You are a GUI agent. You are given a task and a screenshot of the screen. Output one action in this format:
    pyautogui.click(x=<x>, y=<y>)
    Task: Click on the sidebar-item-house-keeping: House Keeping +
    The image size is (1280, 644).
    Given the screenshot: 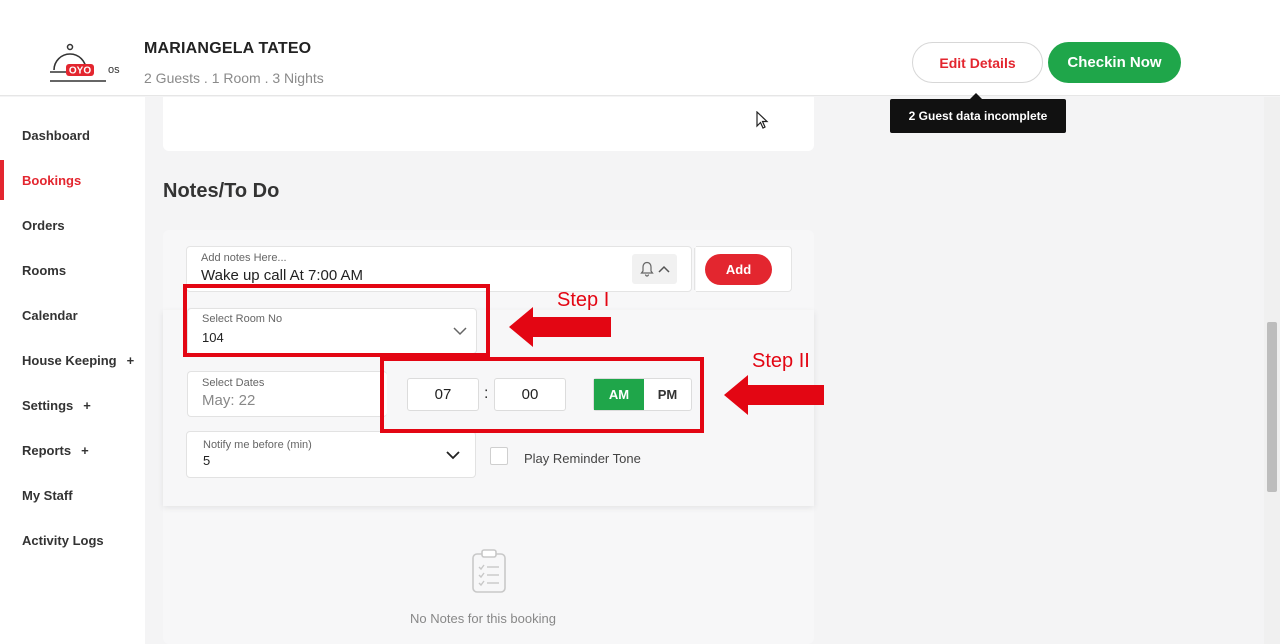 What is the action you would take?
    pyautogui.click(x=72, y=360)
    